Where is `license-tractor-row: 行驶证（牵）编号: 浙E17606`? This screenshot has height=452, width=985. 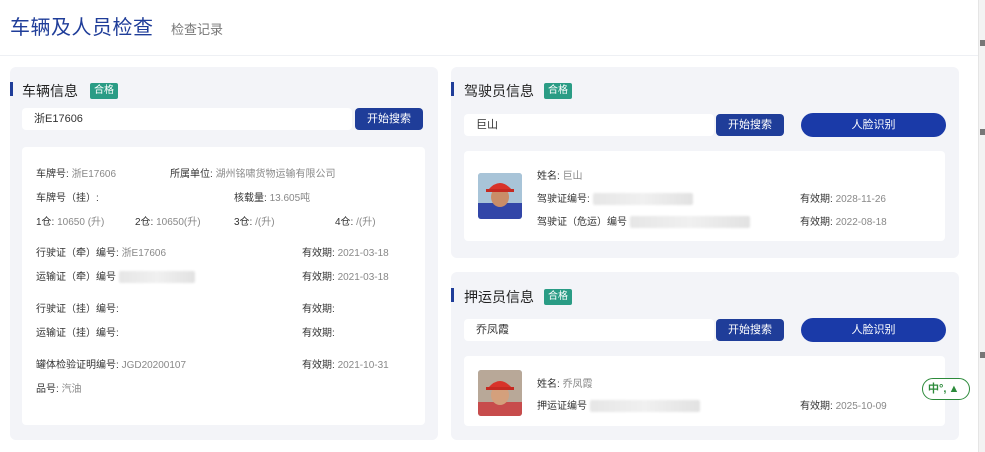
license-tractor-row: 行驶证（牵）编号: 浙E17606 is located at coordinates (101, 253).